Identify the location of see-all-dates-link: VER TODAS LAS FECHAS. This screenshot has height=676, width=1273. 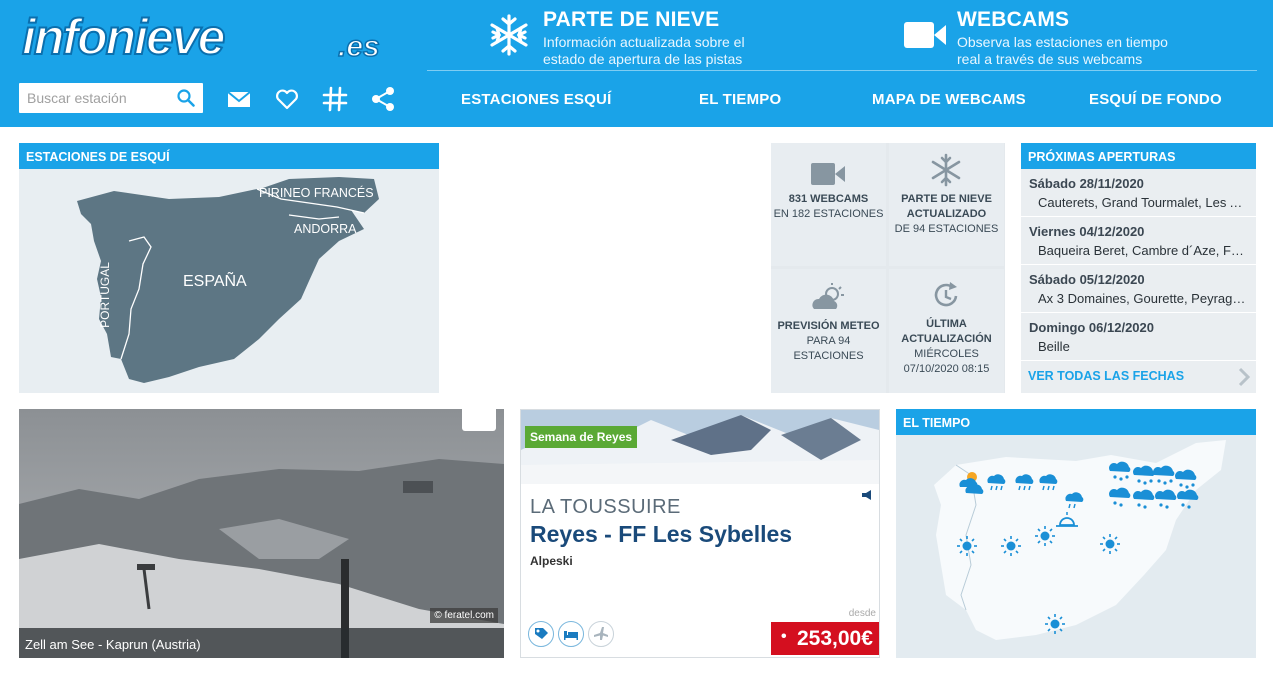
(1106, 376).